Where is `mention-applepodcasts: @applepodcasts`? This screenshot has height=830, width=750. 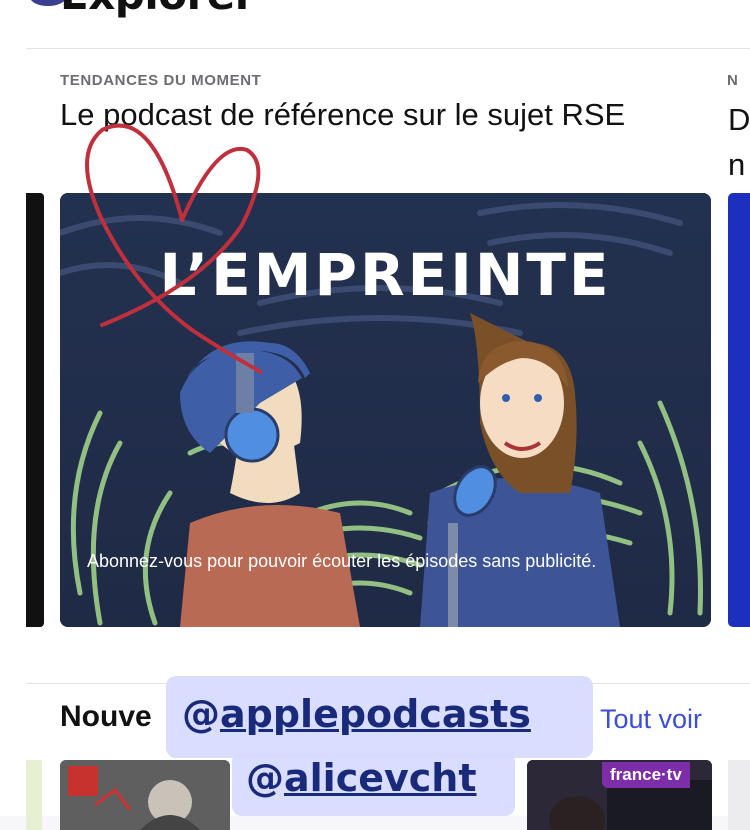
mention-applepodcasts: @applepodcasts is located at coordinates (356, 714).